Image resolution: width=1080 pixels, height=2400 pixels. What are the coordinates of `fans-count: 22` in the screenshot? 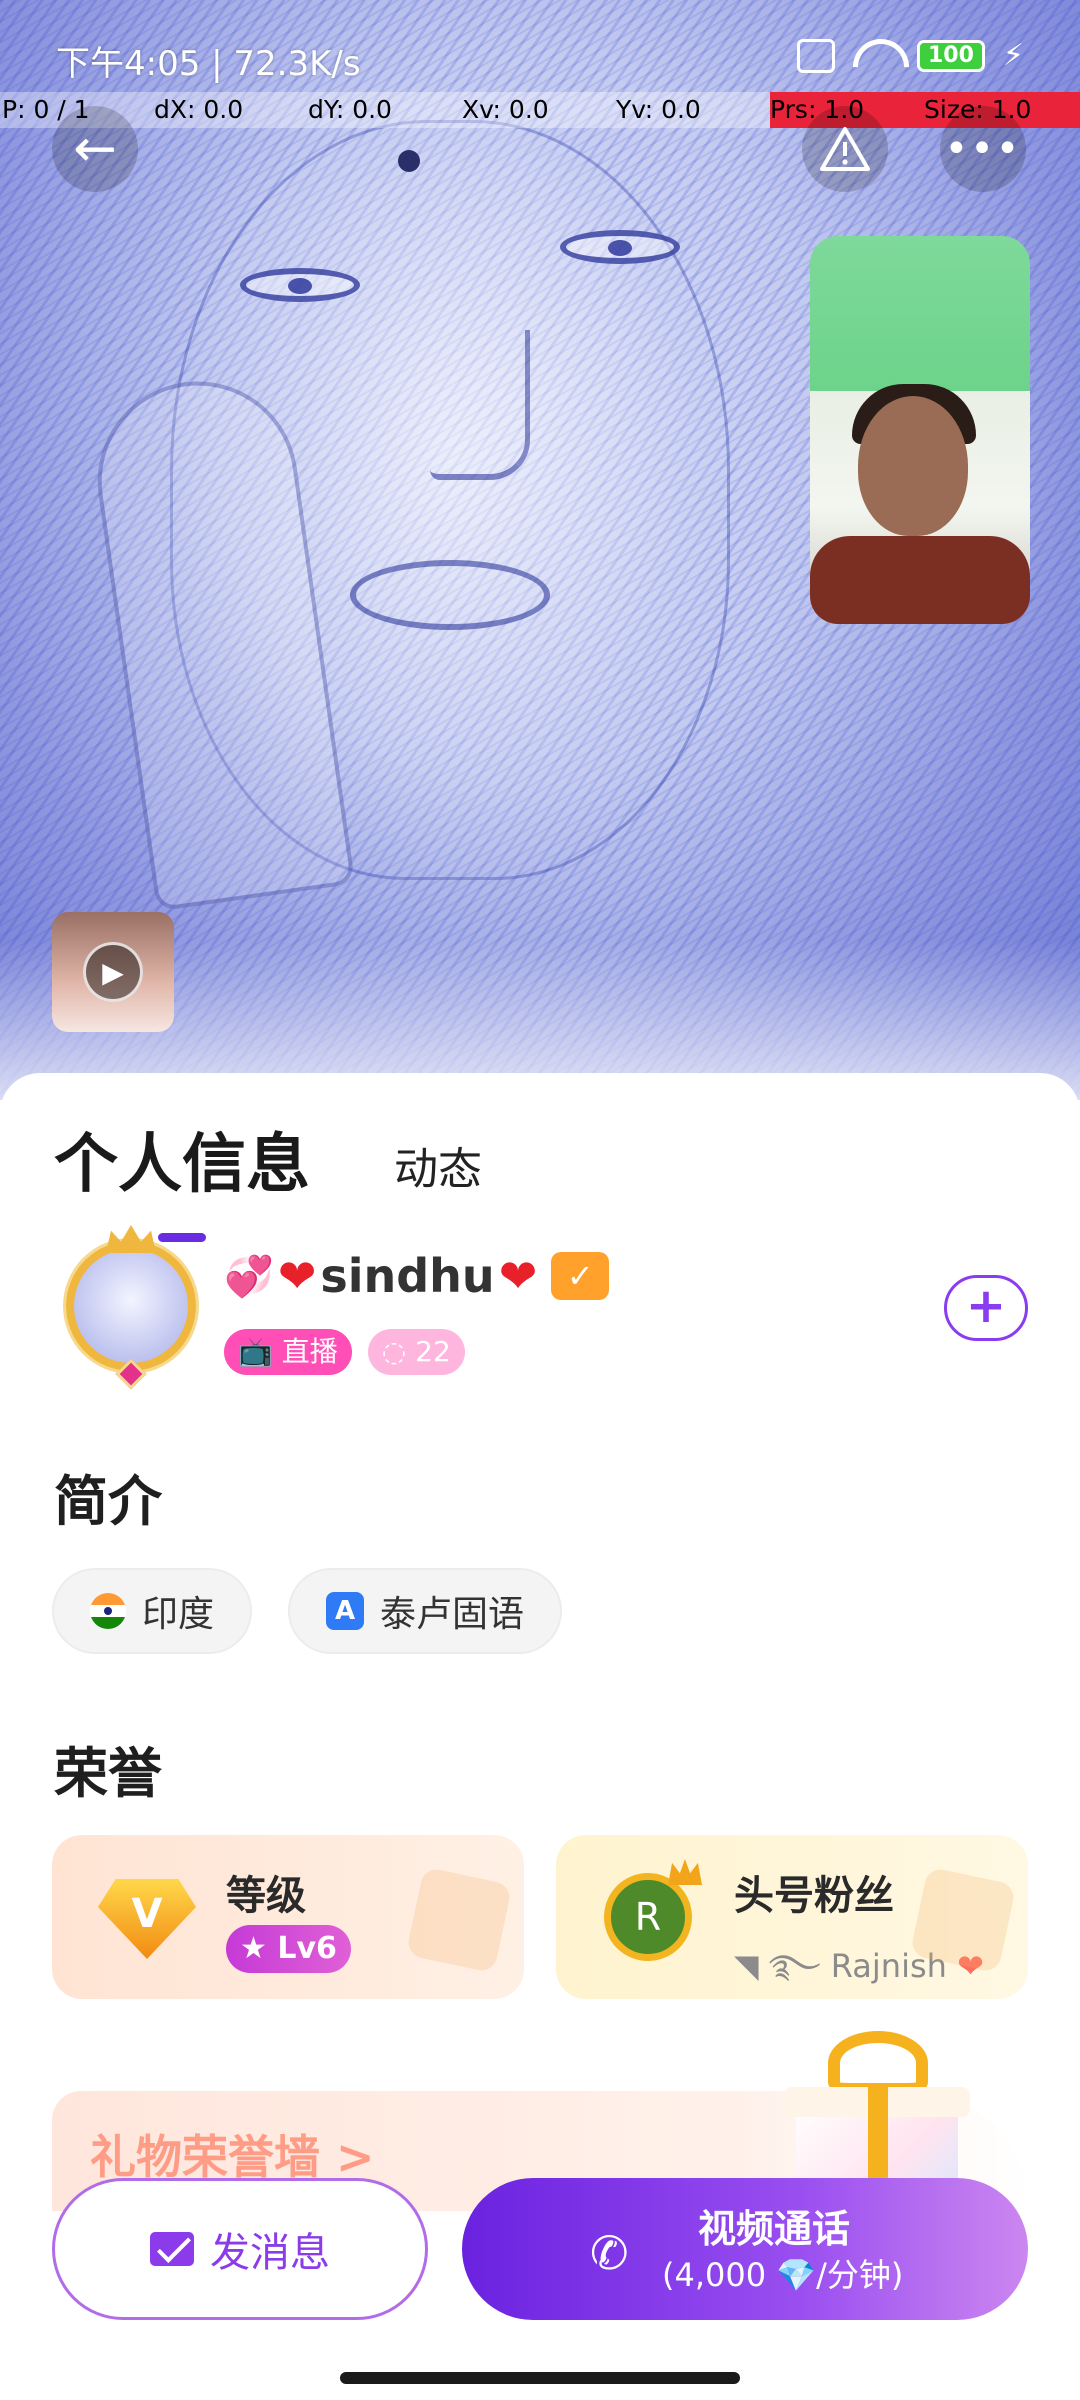 It's located at (433, 1351).